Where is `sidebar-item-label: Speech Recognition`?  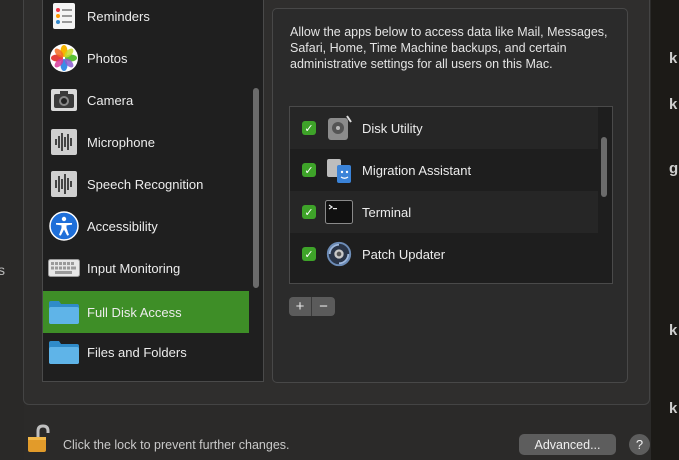
sidebar-item-label: Speech Recognition is located at coordinates (145, 184).